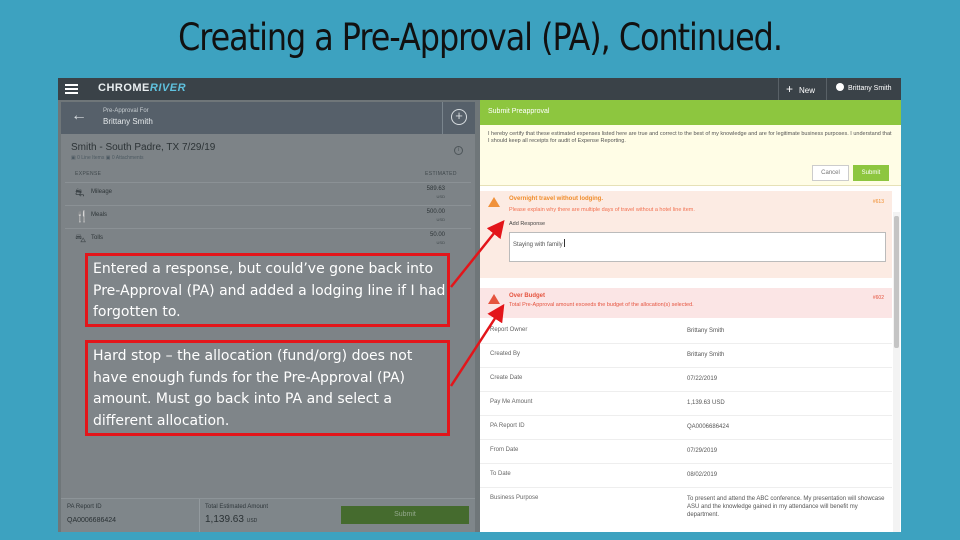  Describe the element at coordinates (477, 254) in the screenshot. I see `arrow-to-warning` at that location.